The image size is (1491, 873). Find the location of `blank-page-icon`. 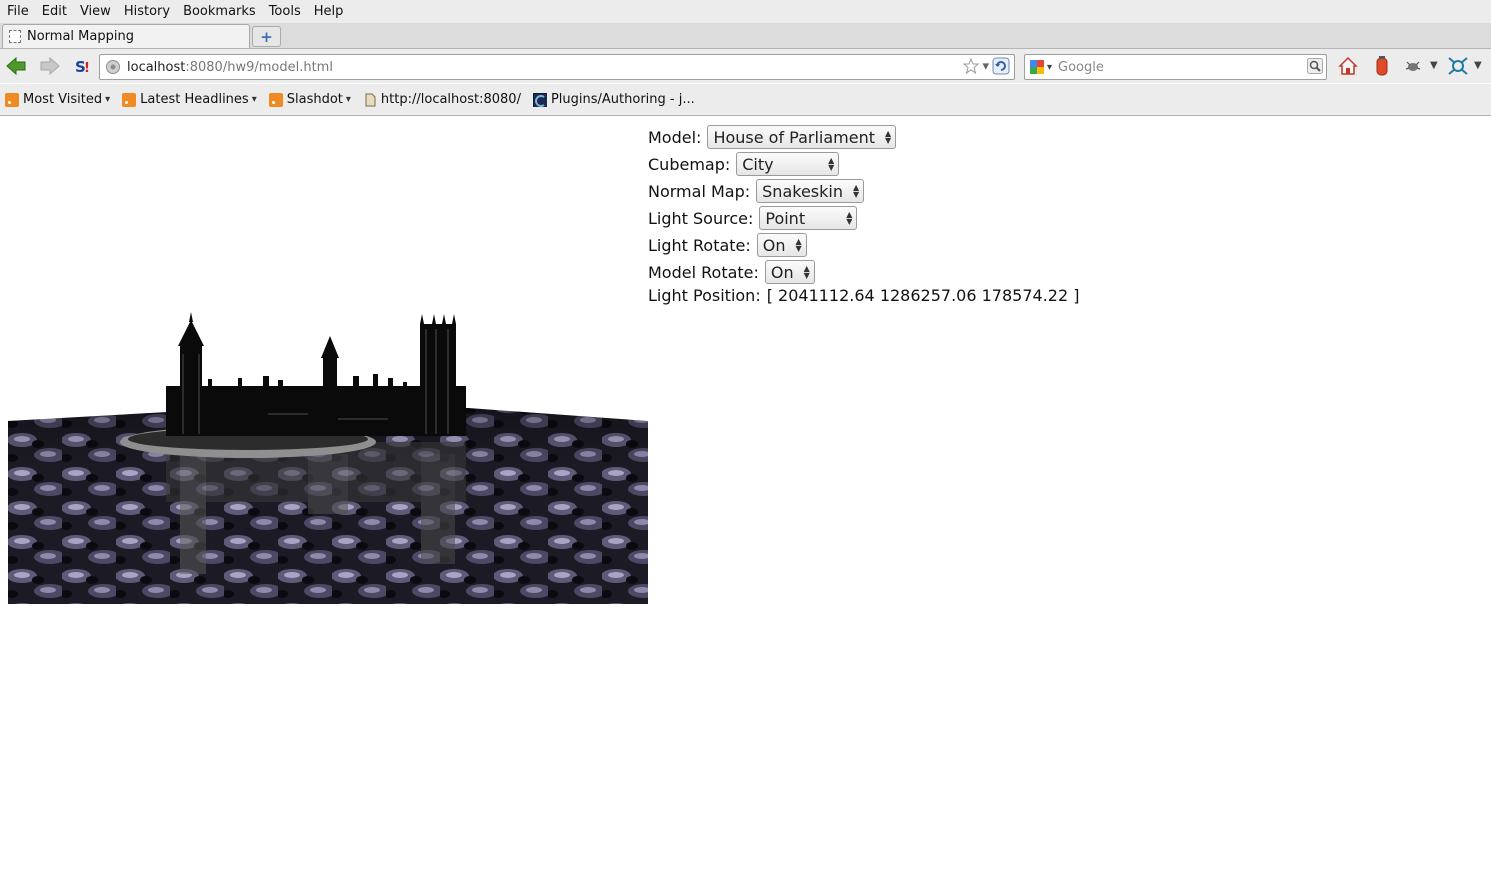

blank-page-icon is located at coordinates (15, 36).